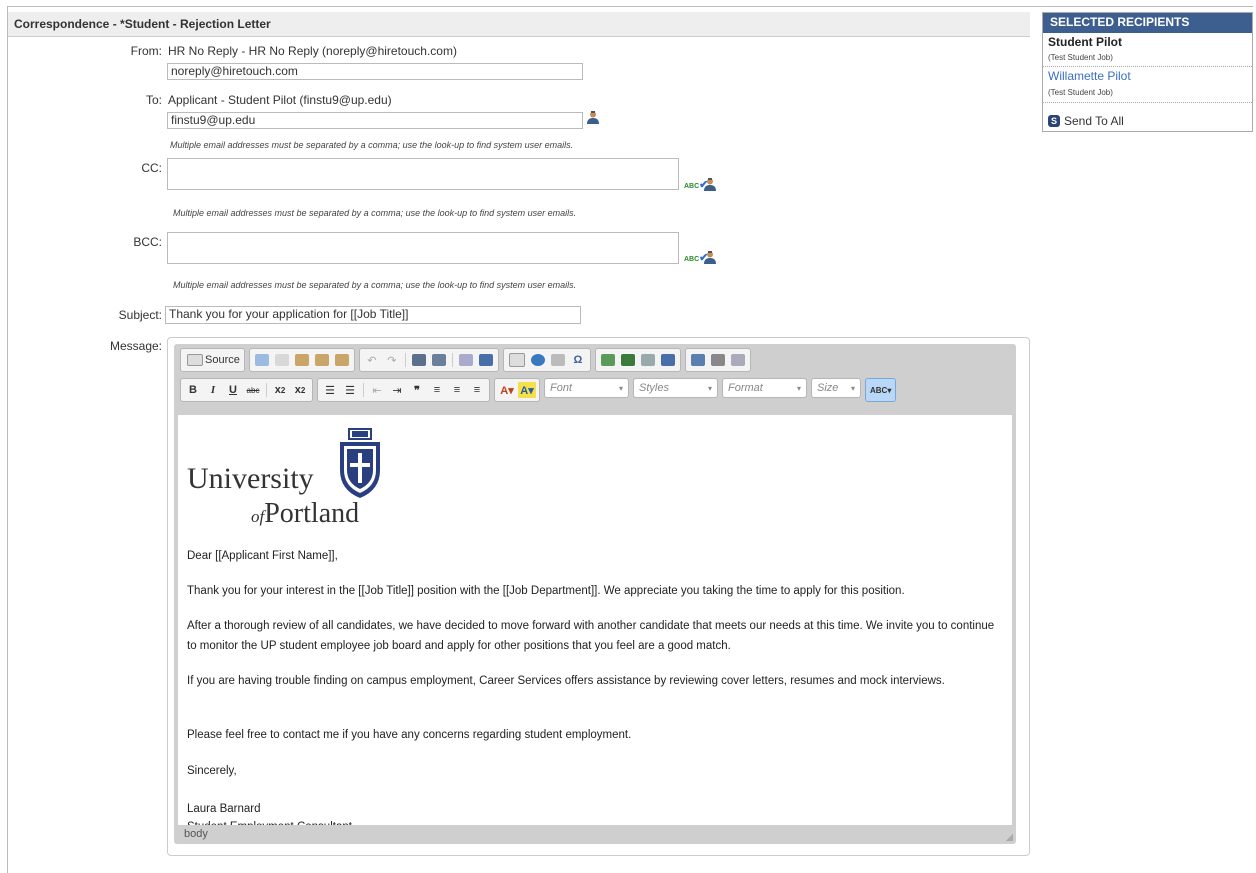  I want to click on bold-icon: B, so click(193, 390).